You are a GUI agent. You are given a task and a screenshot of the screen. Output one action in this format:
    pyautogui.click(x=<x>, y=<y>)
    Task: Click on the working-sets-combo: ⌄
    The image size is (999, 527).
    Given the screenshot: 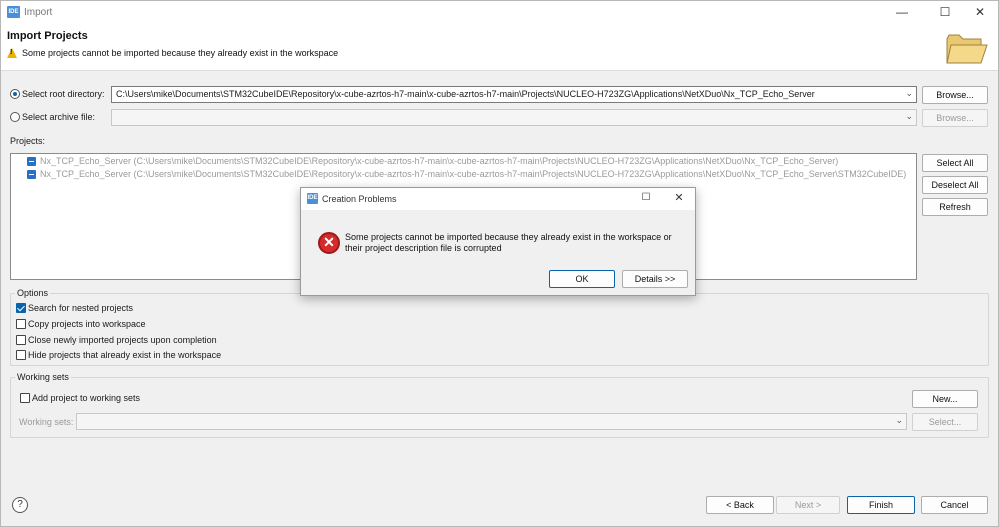 What is the action you would take?
    pyautogui.click(x=491, y=421)
    